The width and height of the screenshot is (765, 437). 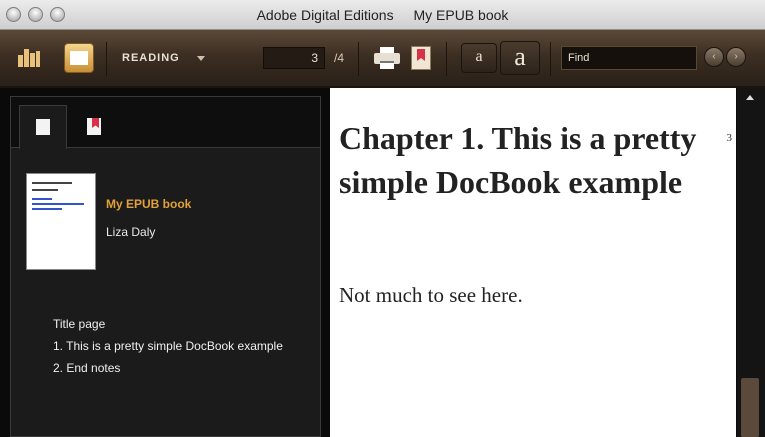 I want to click on find-input, so click(x=629, y=58).